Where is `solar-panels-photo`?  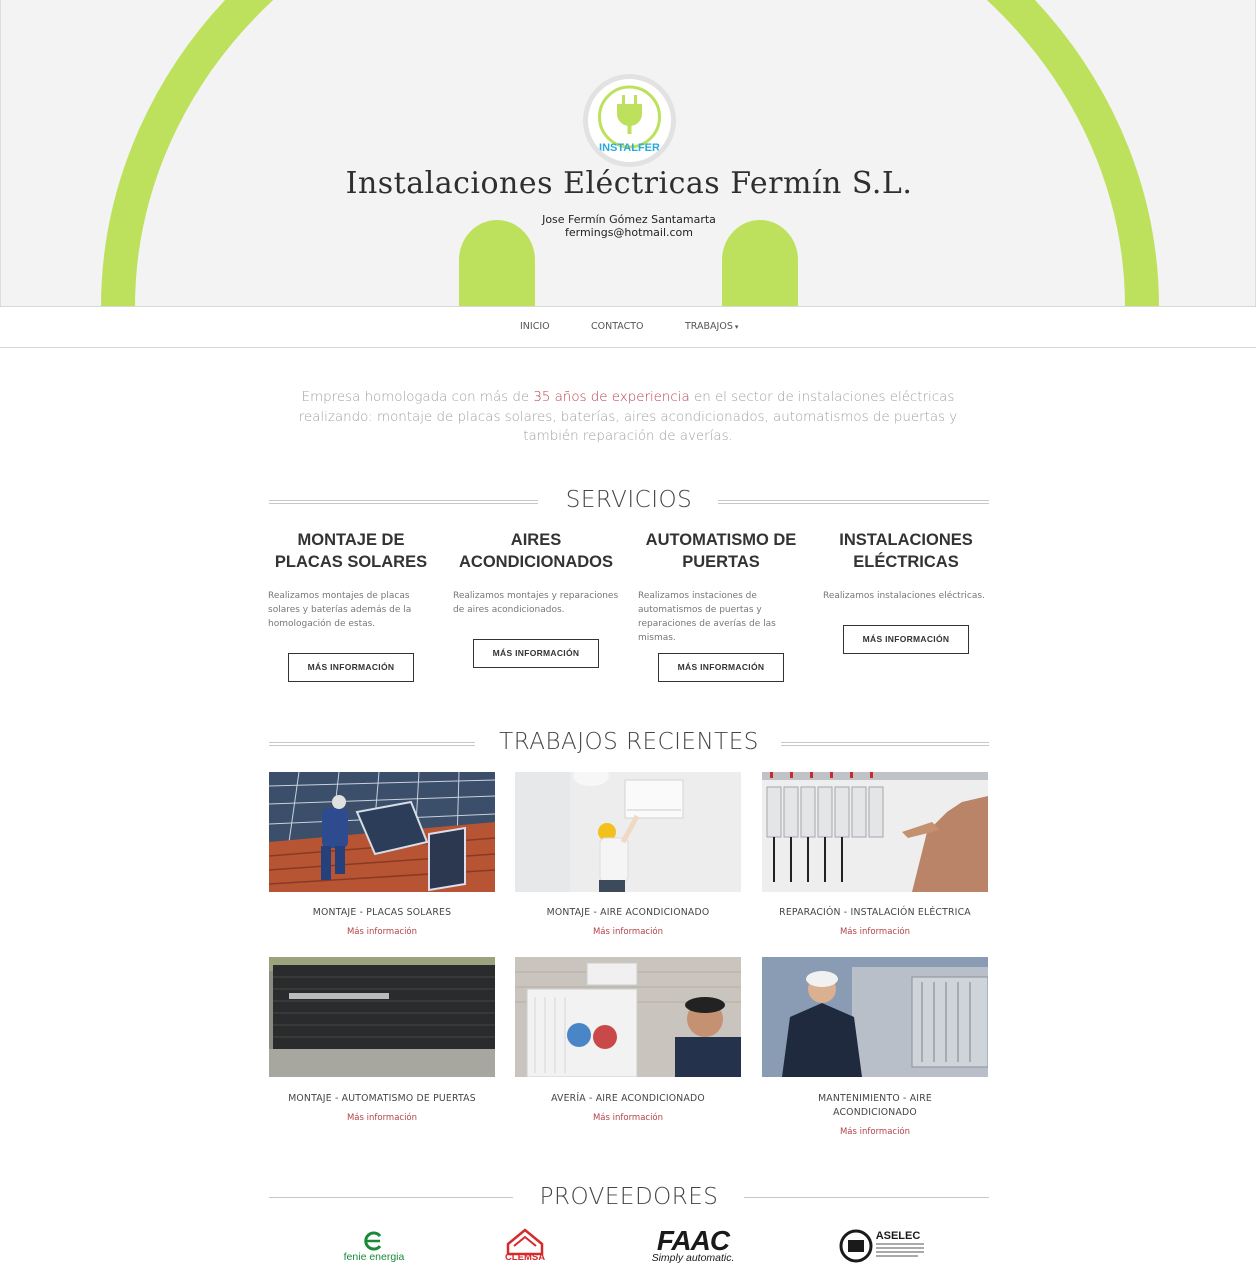 solar-panels-photo is located at coordinates (382, 832).